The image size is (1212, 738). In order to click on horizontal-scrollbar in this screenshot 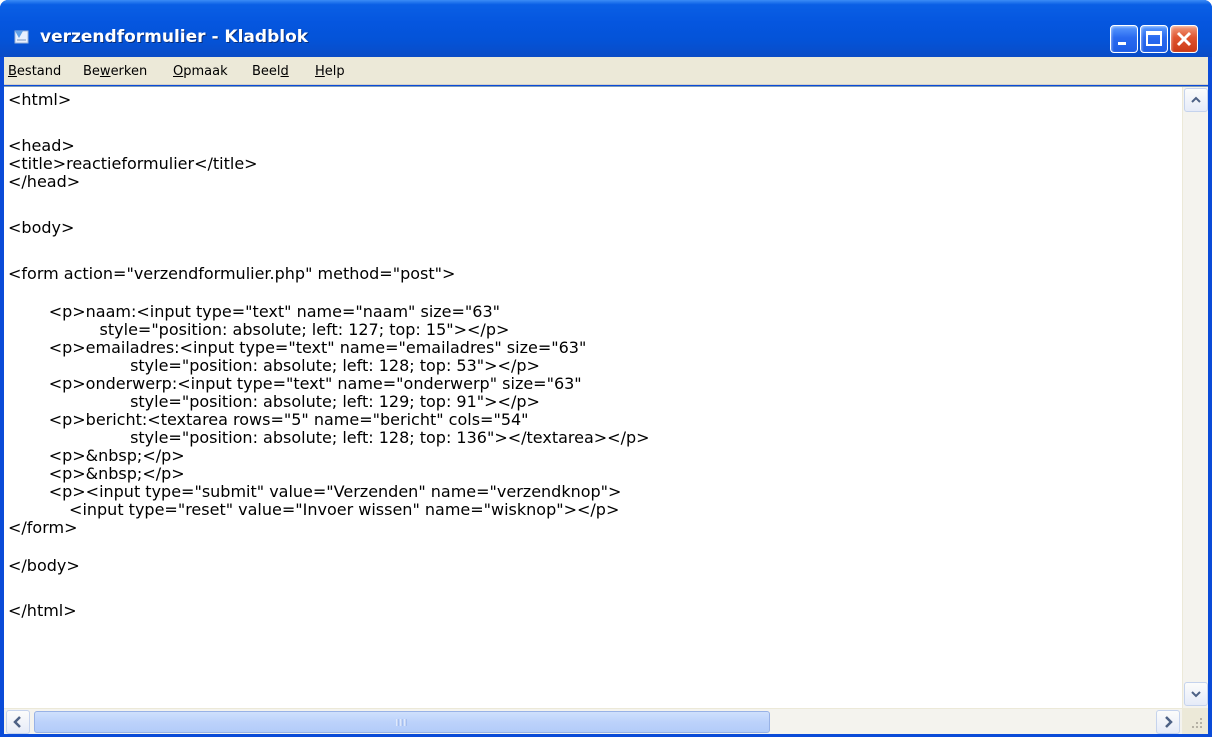, I will do `click(593, 721)`.